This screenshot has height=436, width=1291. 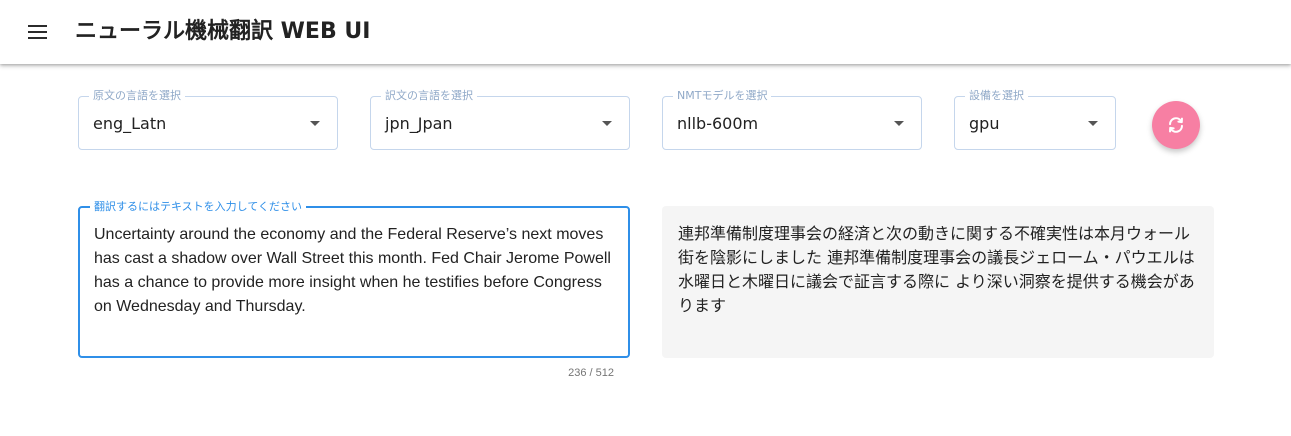 I want to click on swap-icon, so click(x=1176, y=125).